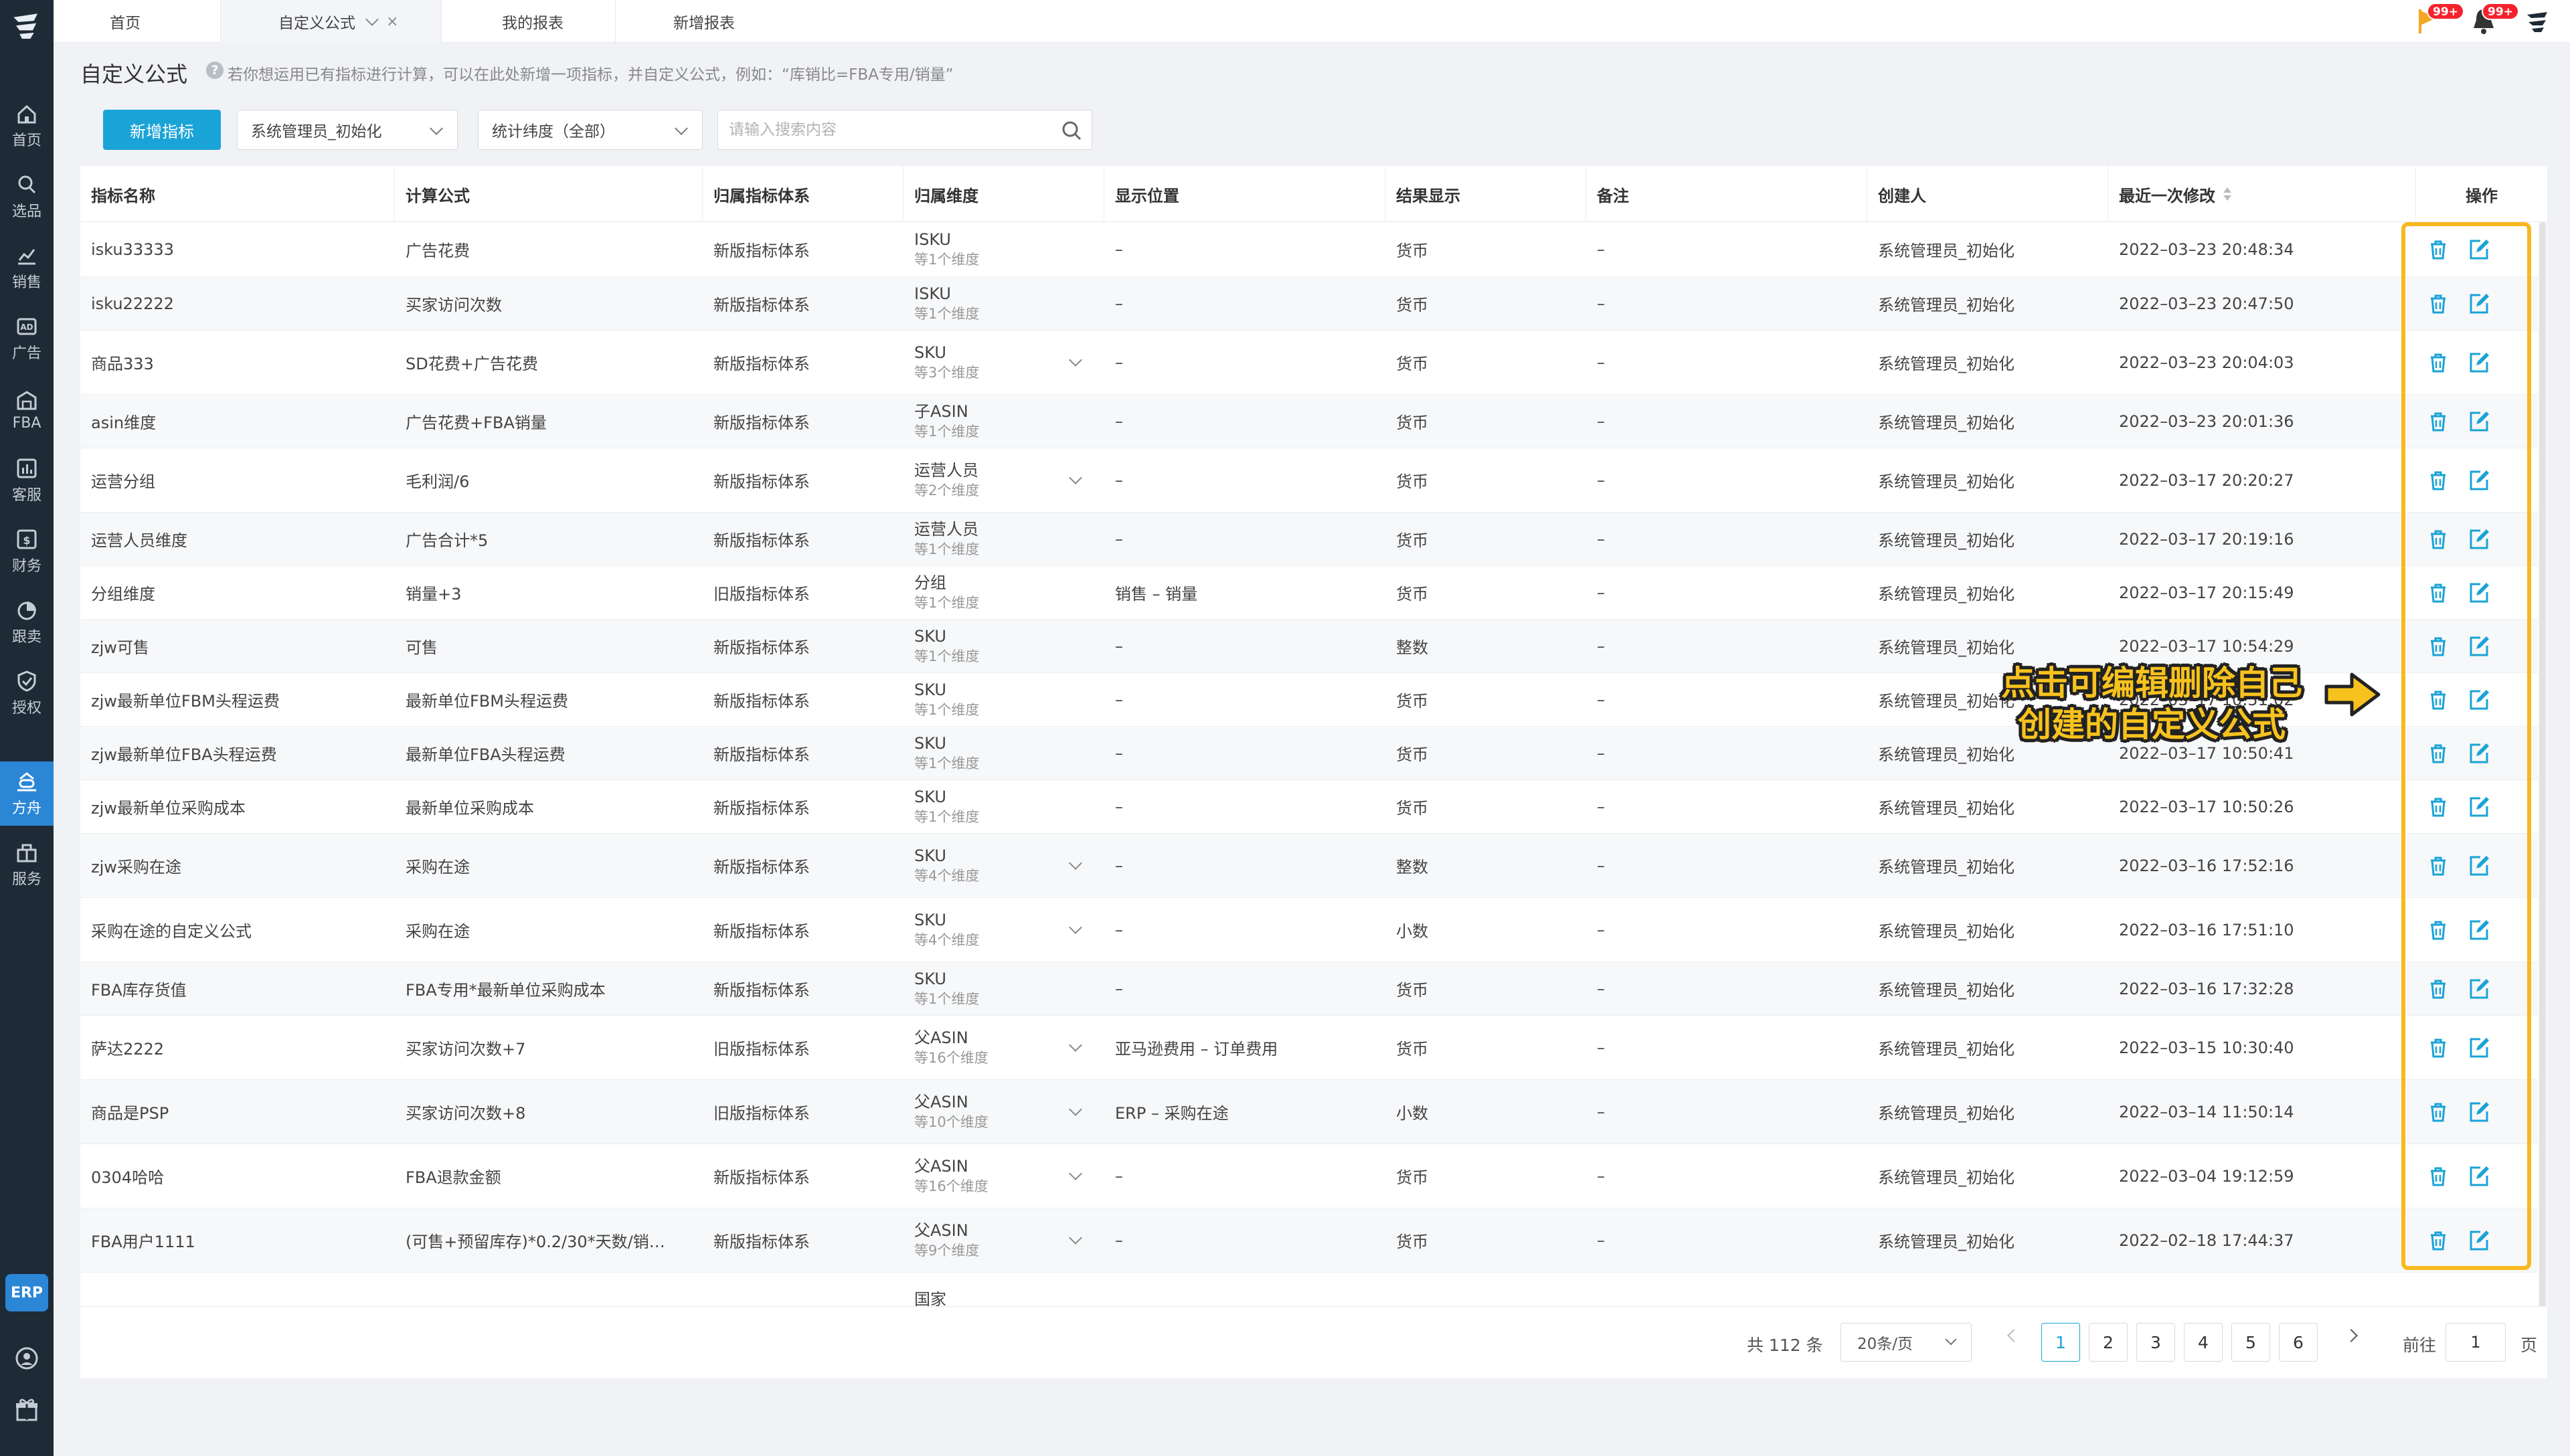 The image size is (2570, 1456). I want to click on sort-icon, so click(2227, 194).